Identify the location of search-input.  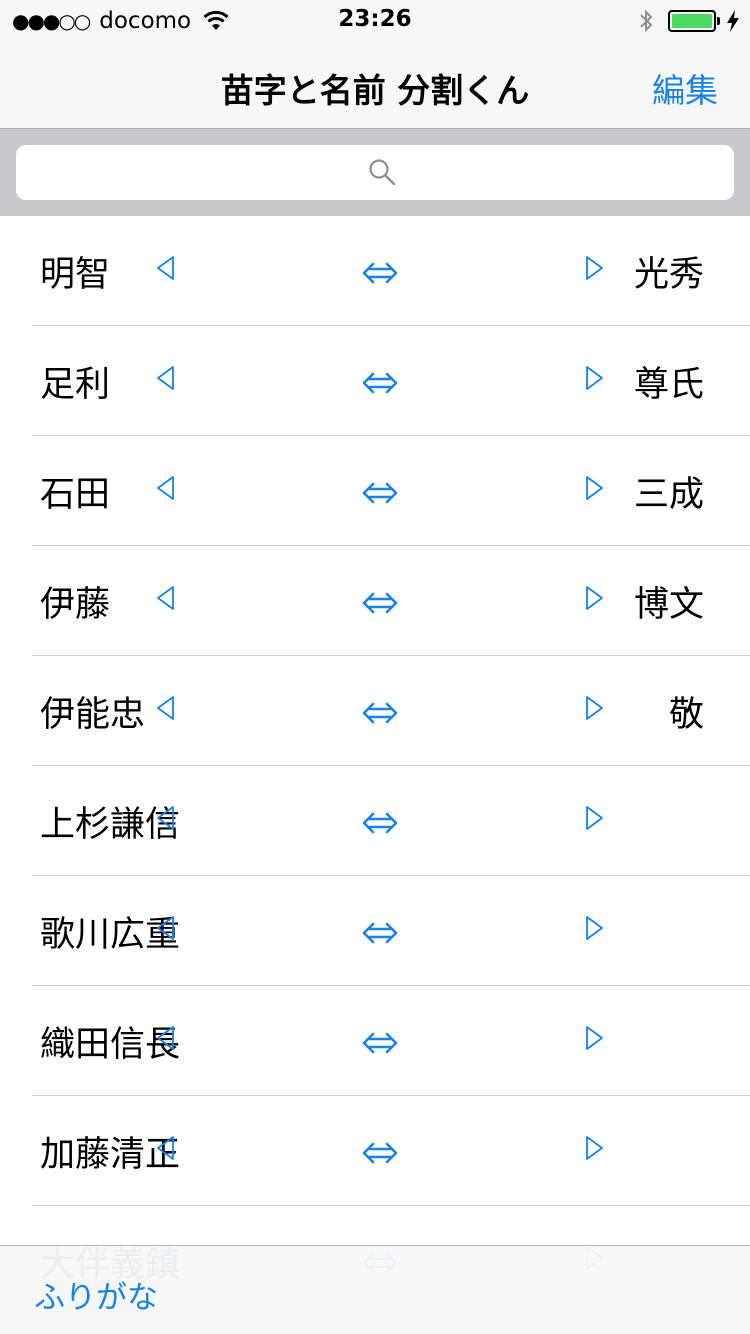
(377, 173).